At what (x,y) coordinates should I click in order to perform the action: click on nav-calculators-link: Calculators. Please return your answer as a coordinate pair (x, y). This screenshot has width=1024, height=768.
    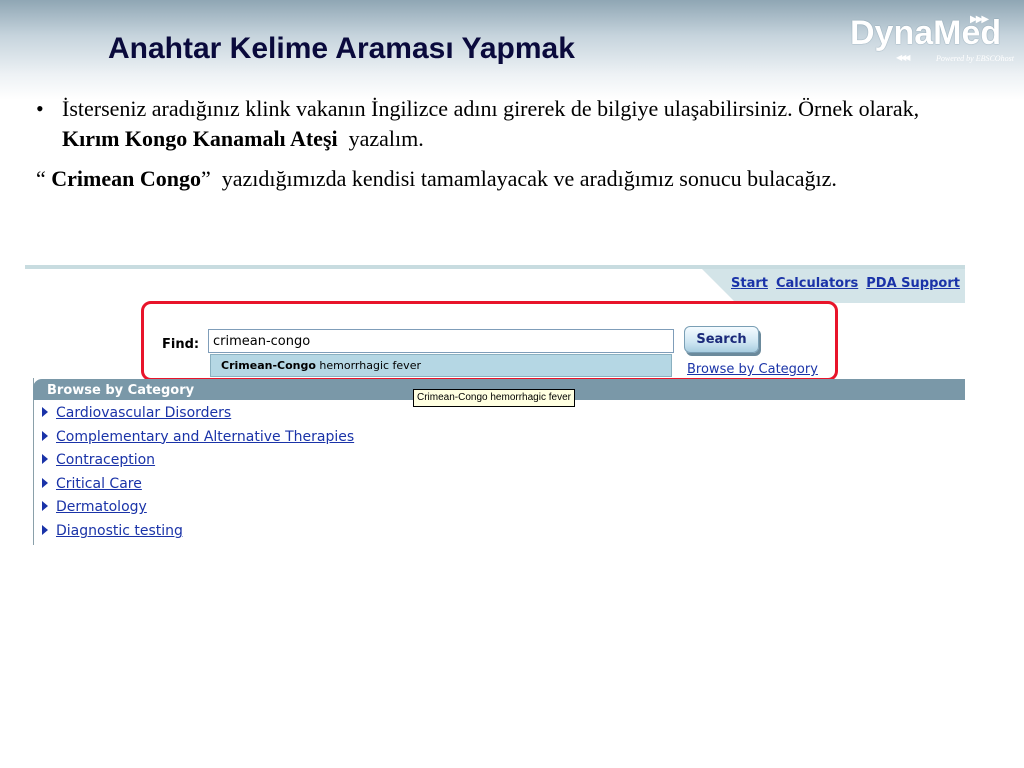
    Looking at the image, I should click on (817, 283).